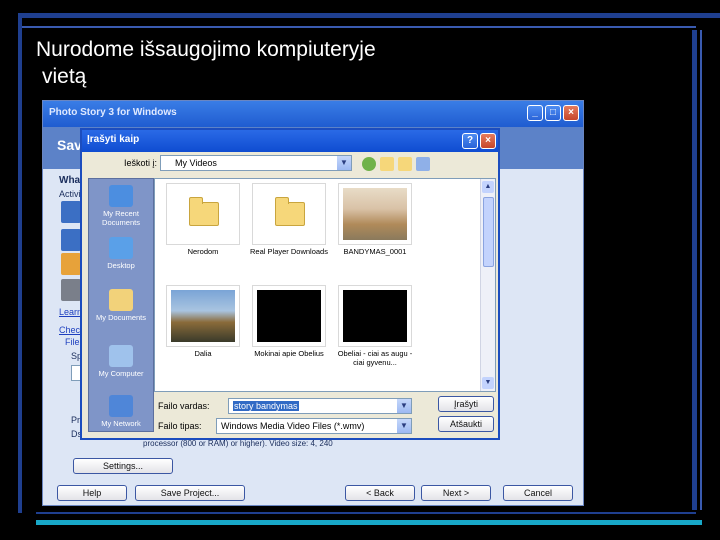 This screenshot has height=540, width=720. What do you see at coordinates (72, 342) in the screenshot?
I see `file-label: File` at bounding box center [72, 342].